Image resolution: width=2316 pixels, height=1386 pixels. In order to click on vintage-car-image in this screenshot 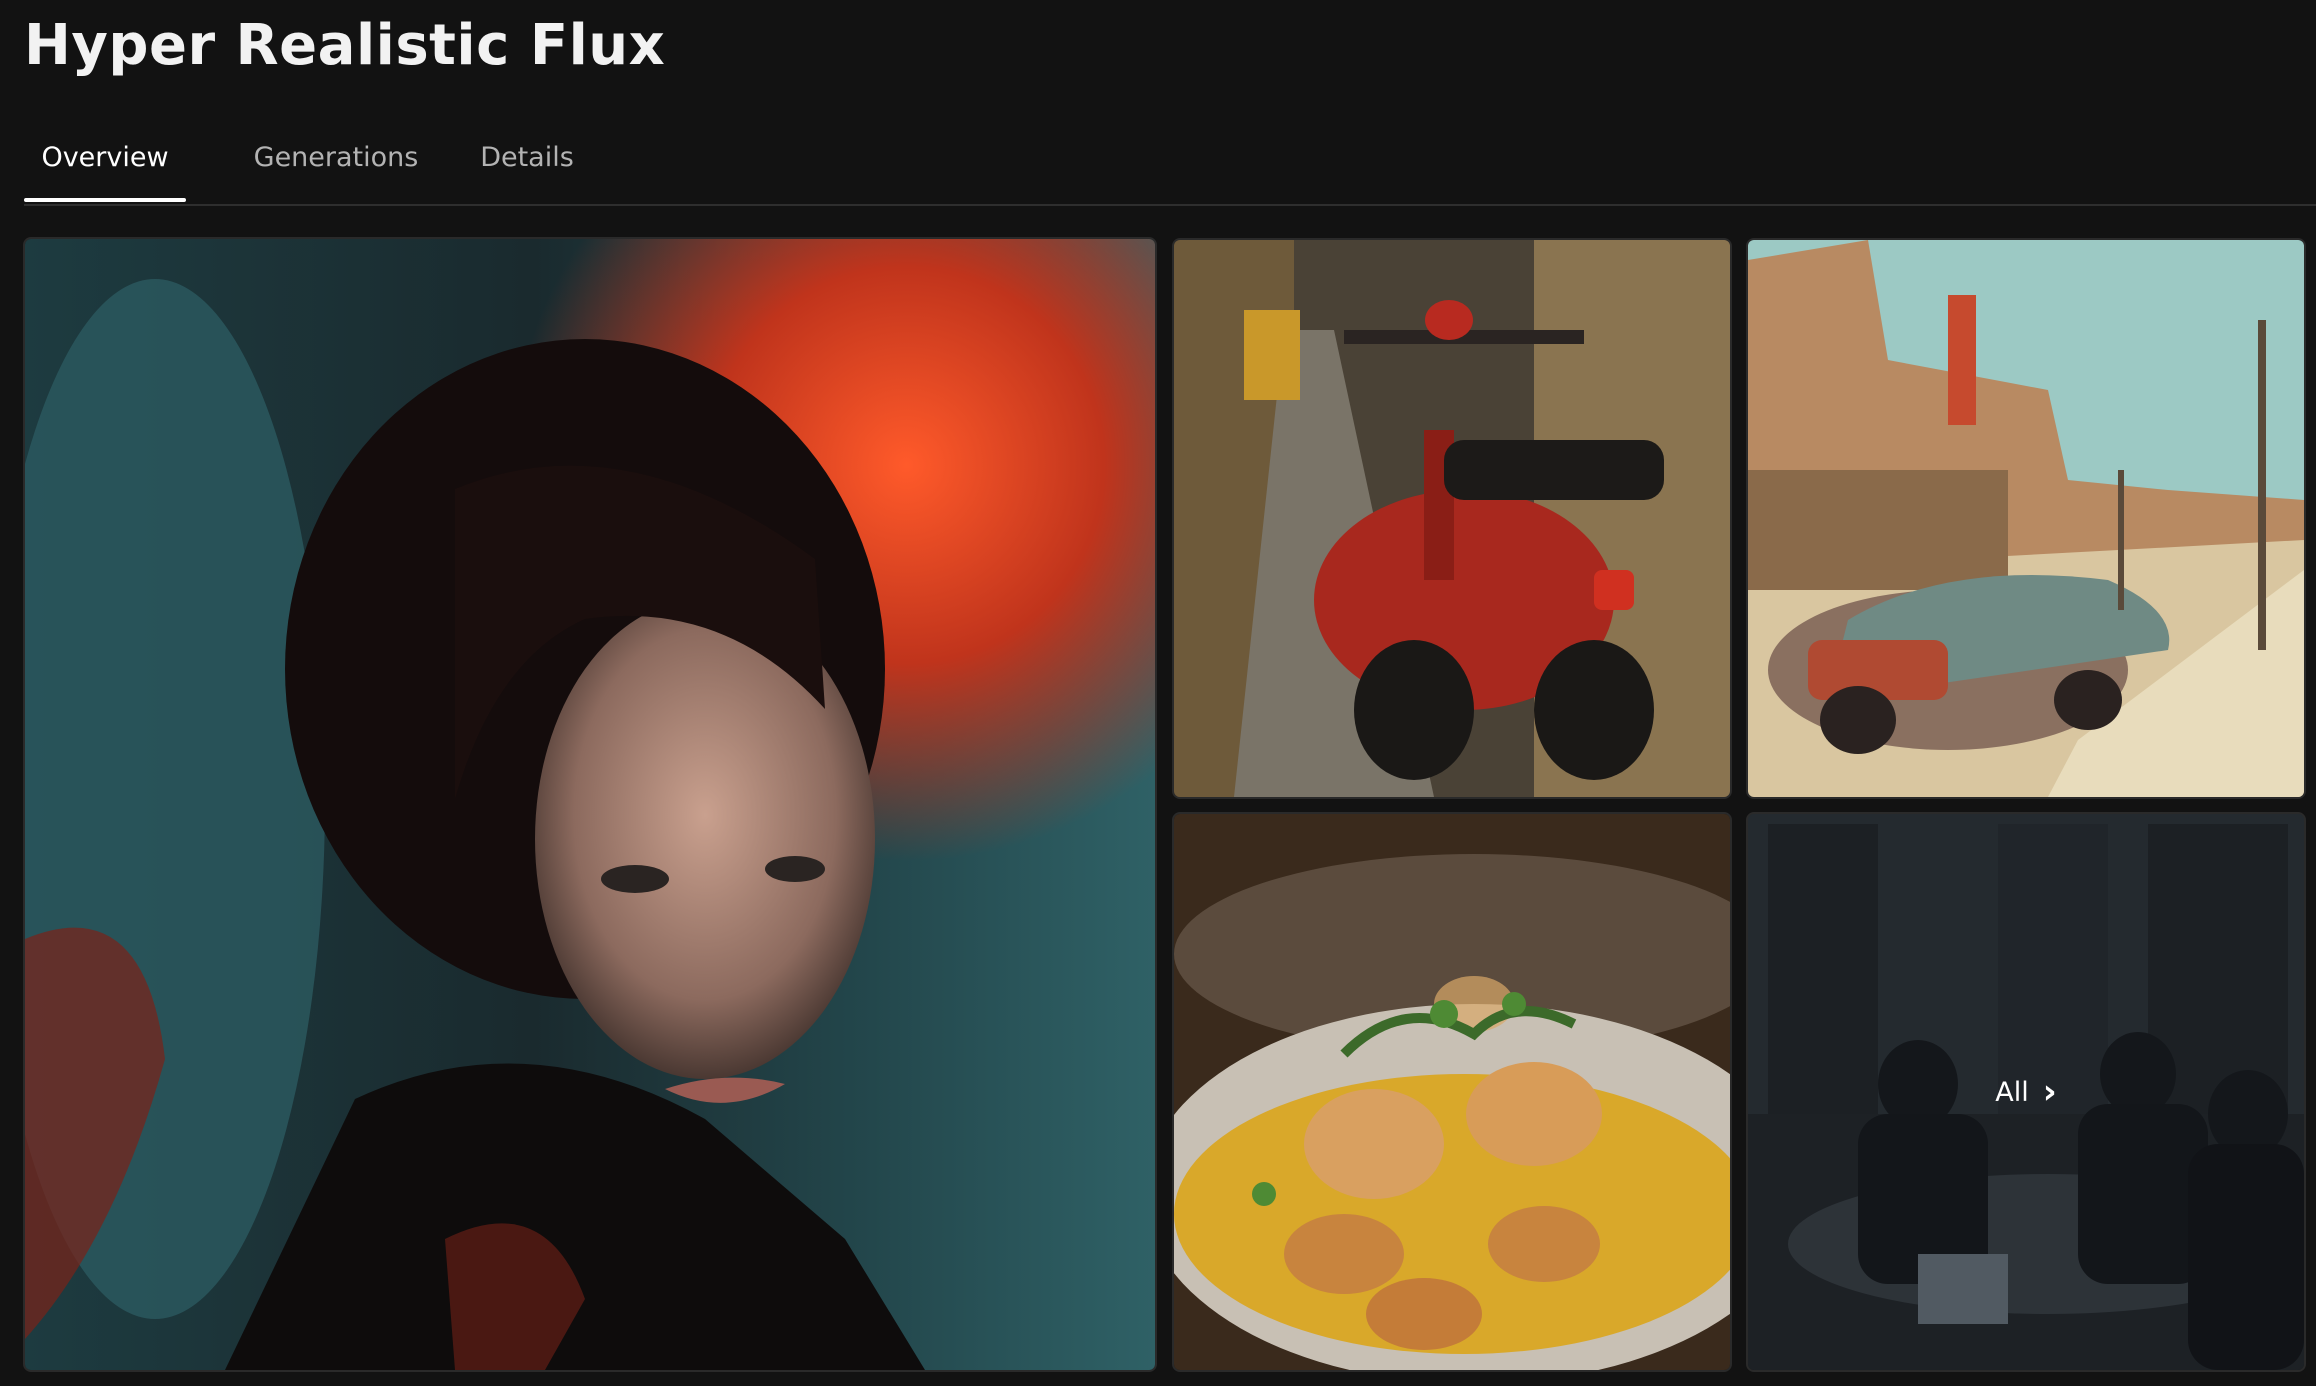, I will do `click(2026, 518)`.